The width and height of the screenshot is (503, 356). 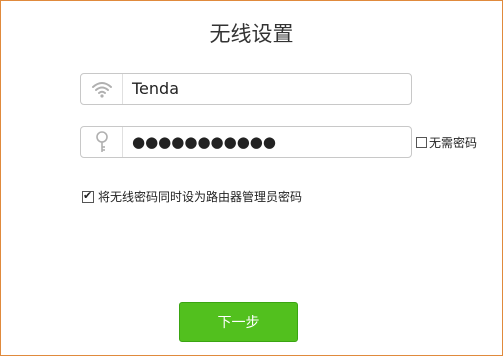 What do you see at coordinates (246, 89) in the screenshot?
I see `ssid-field: Tenda` at bounding box center [246, 89].